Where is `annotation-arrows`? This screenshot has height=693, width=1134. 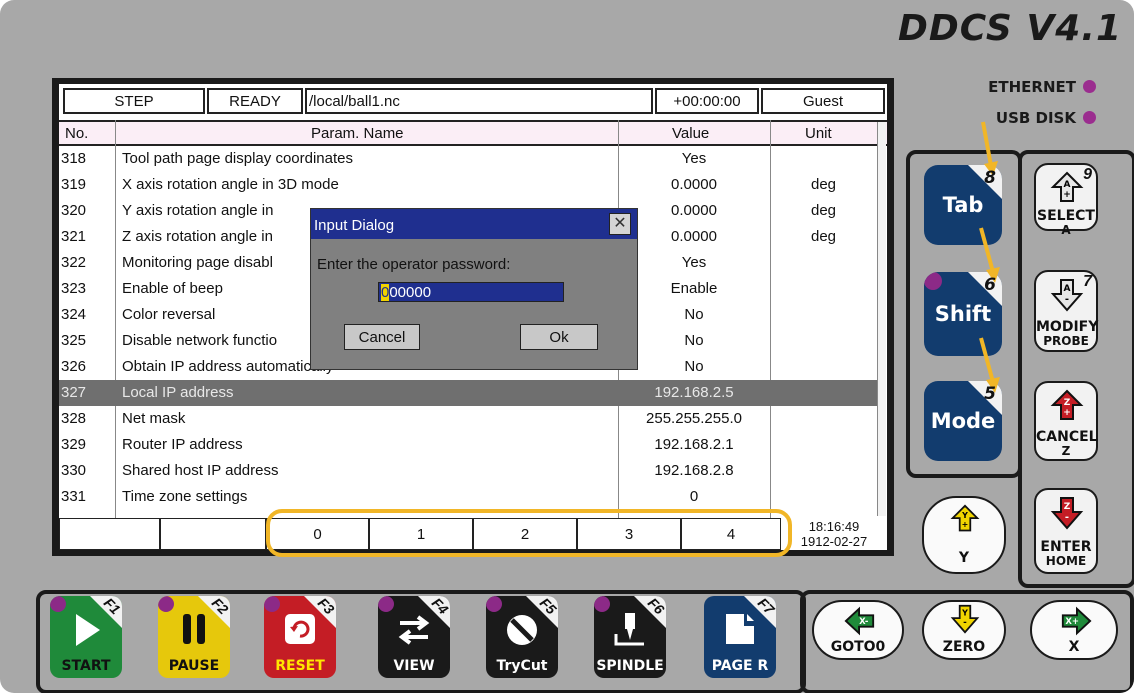
annotation-arrows is located at coordinates (989, 257).